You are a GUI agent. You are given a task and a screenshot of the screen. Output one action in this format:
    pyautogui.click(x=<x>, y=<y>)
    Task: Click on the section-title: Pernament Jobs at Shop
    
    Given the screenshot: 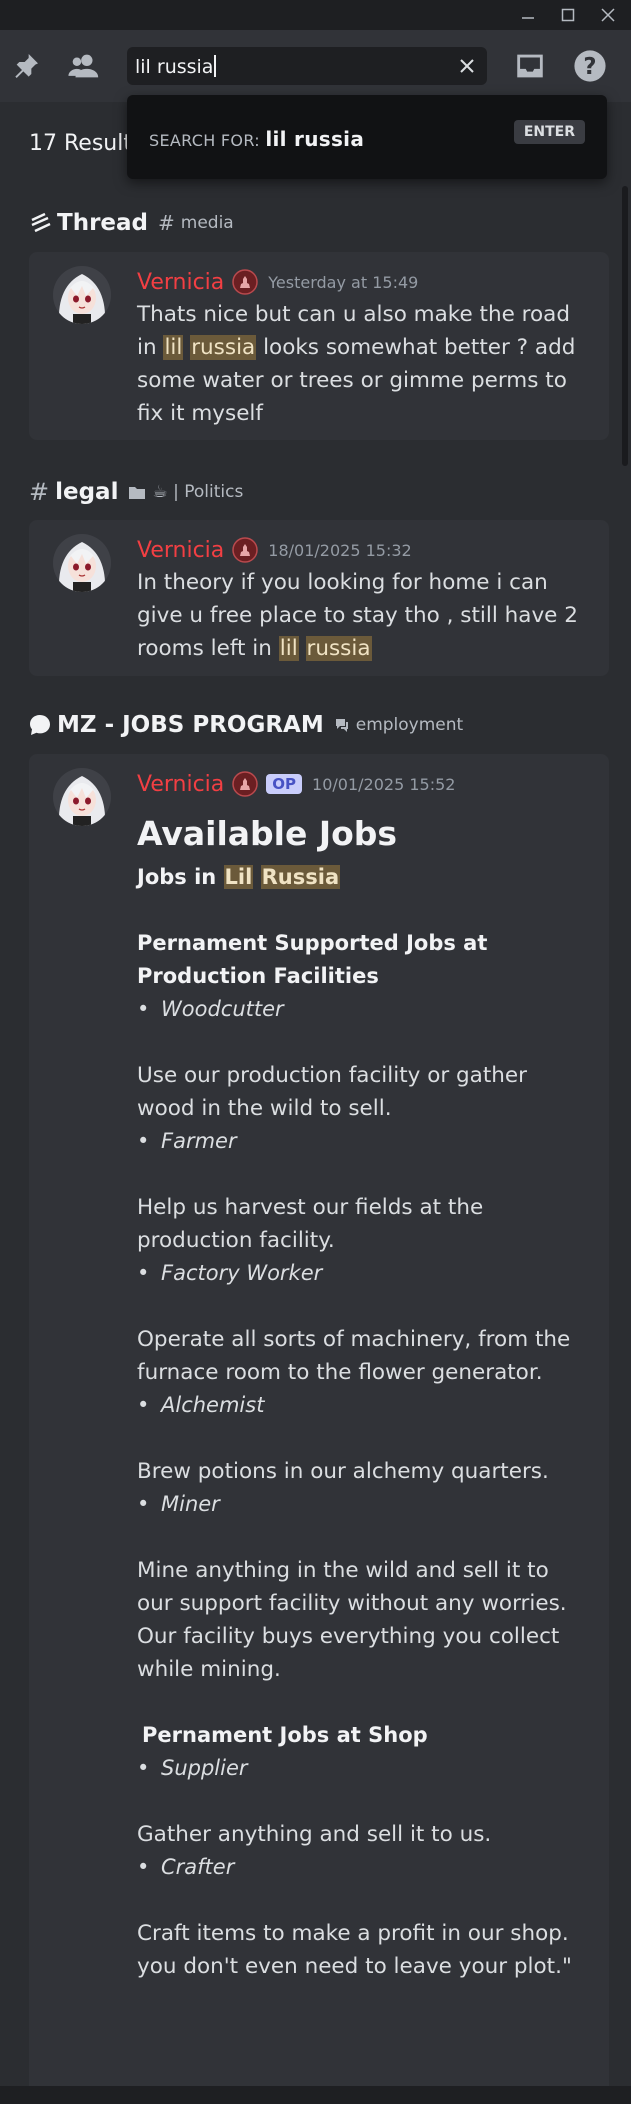 What is the action you would take?
    pyautogui.click(x=285, y=1735)
    